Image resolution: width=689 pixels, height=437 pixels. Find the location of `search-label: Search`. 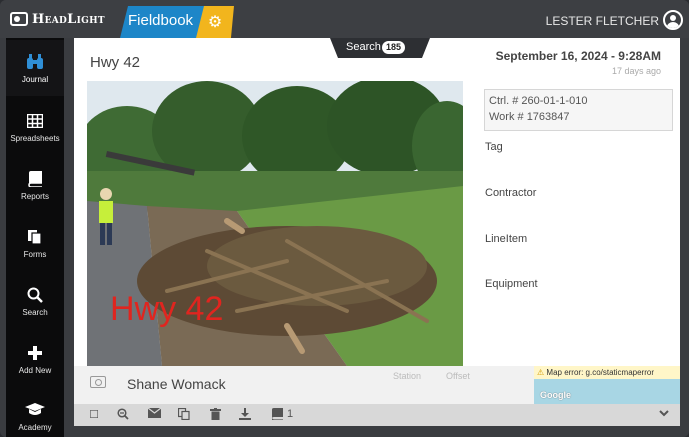

search-label: Search is located at coordinates (363, 47).